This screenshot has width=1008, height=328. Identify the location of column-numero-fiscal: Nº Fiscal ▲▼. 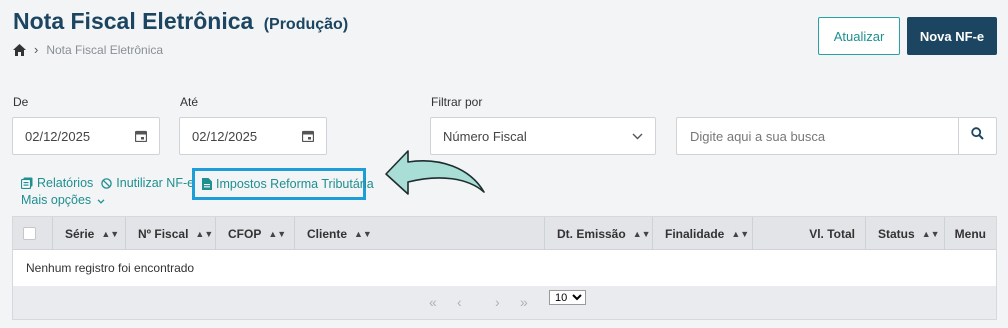
(171, 233).